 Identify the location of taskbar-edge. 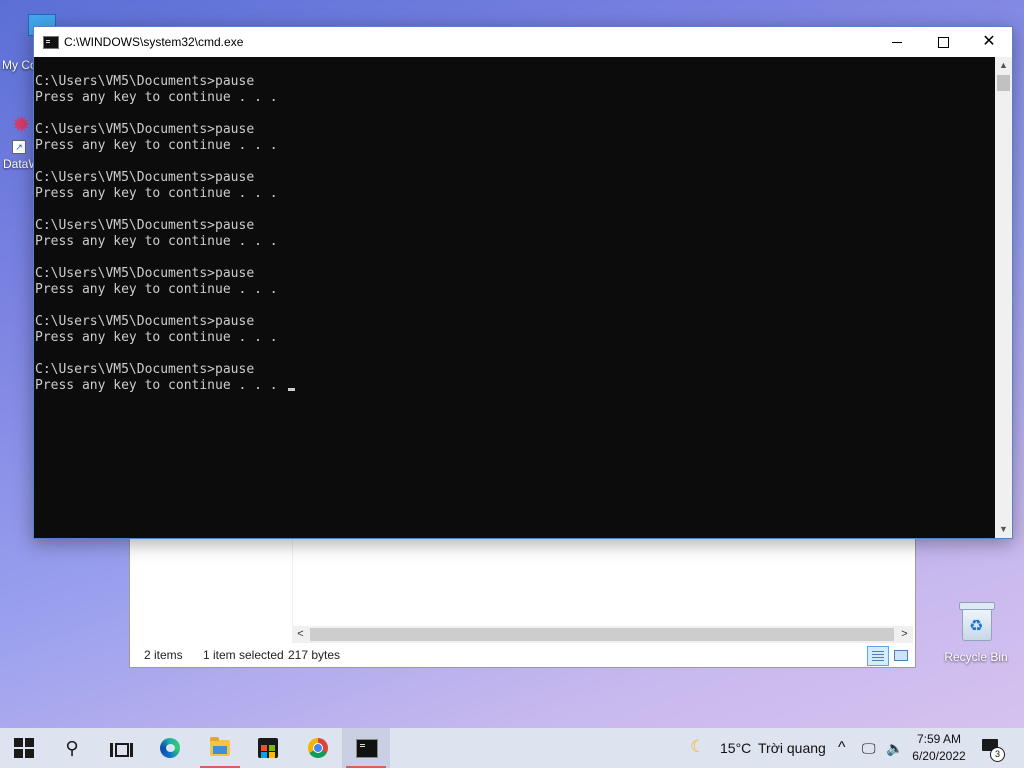
(170, 748).